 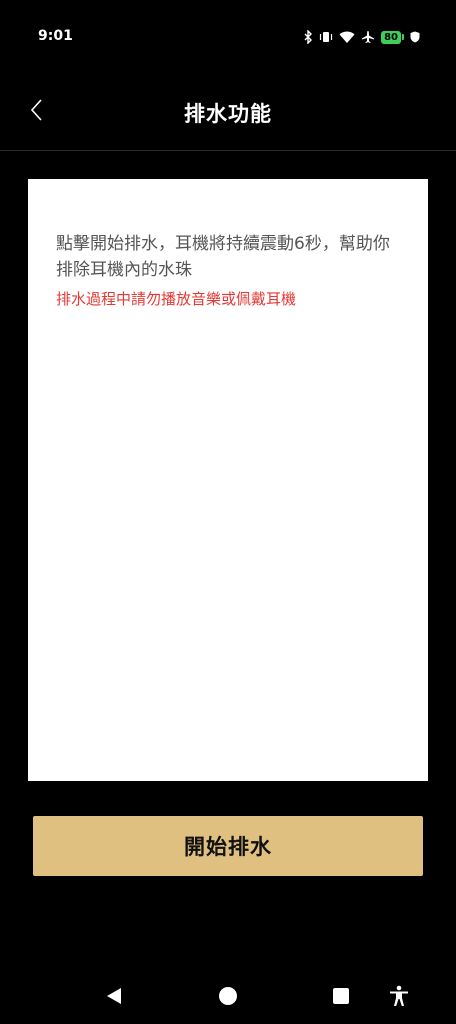 I want to click on home-circle-icon, so click(x=228, y=998).